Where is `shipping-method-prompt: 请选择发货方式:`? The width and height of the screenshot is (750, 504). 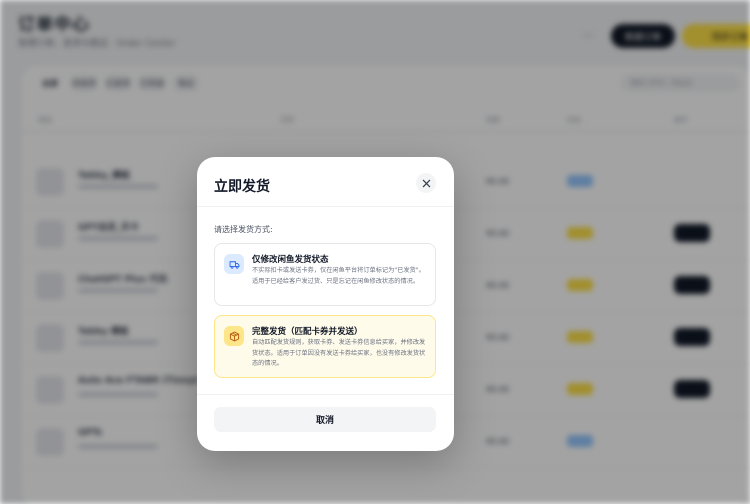
shipping-method-prompt: 请选择发货方式: is located at coordinates (243, 229).